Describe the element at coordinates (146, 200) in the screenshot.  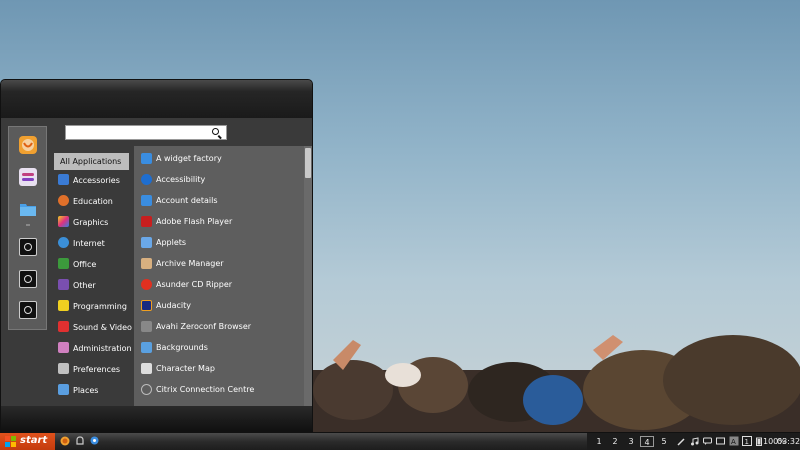
I see `account-details-icon` at that location.